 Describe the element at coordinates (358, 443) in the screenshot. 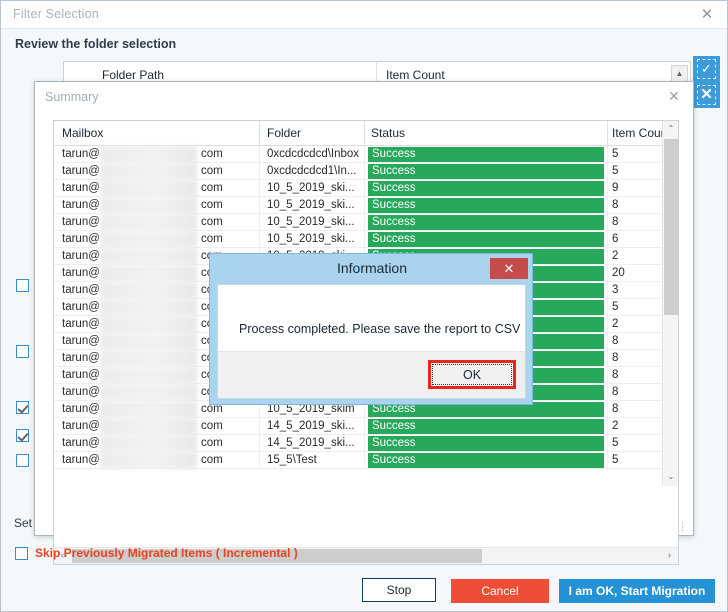

I see `table-row: tarun@ com 14_5_2019_ski... Success 5` at that location.